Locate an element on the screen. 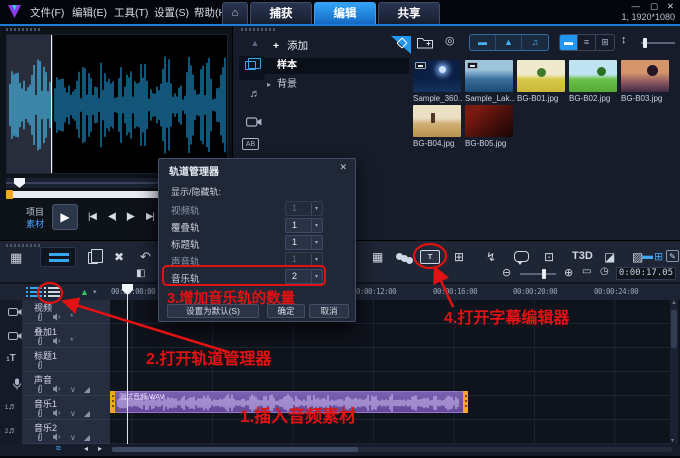 This screenshot has height=458, width=680. settings-icon: ◎ is located at coordinates (450, 40).